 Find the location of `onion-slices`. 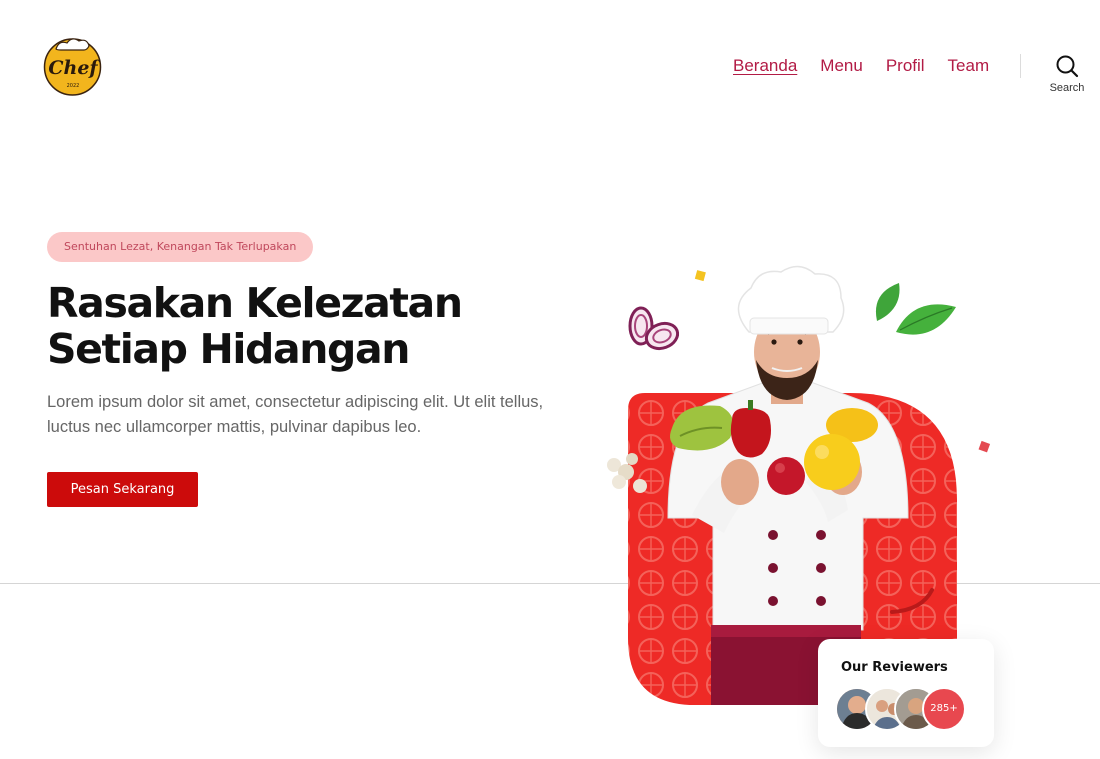

onion-slices is located at coordinates (654, 328).